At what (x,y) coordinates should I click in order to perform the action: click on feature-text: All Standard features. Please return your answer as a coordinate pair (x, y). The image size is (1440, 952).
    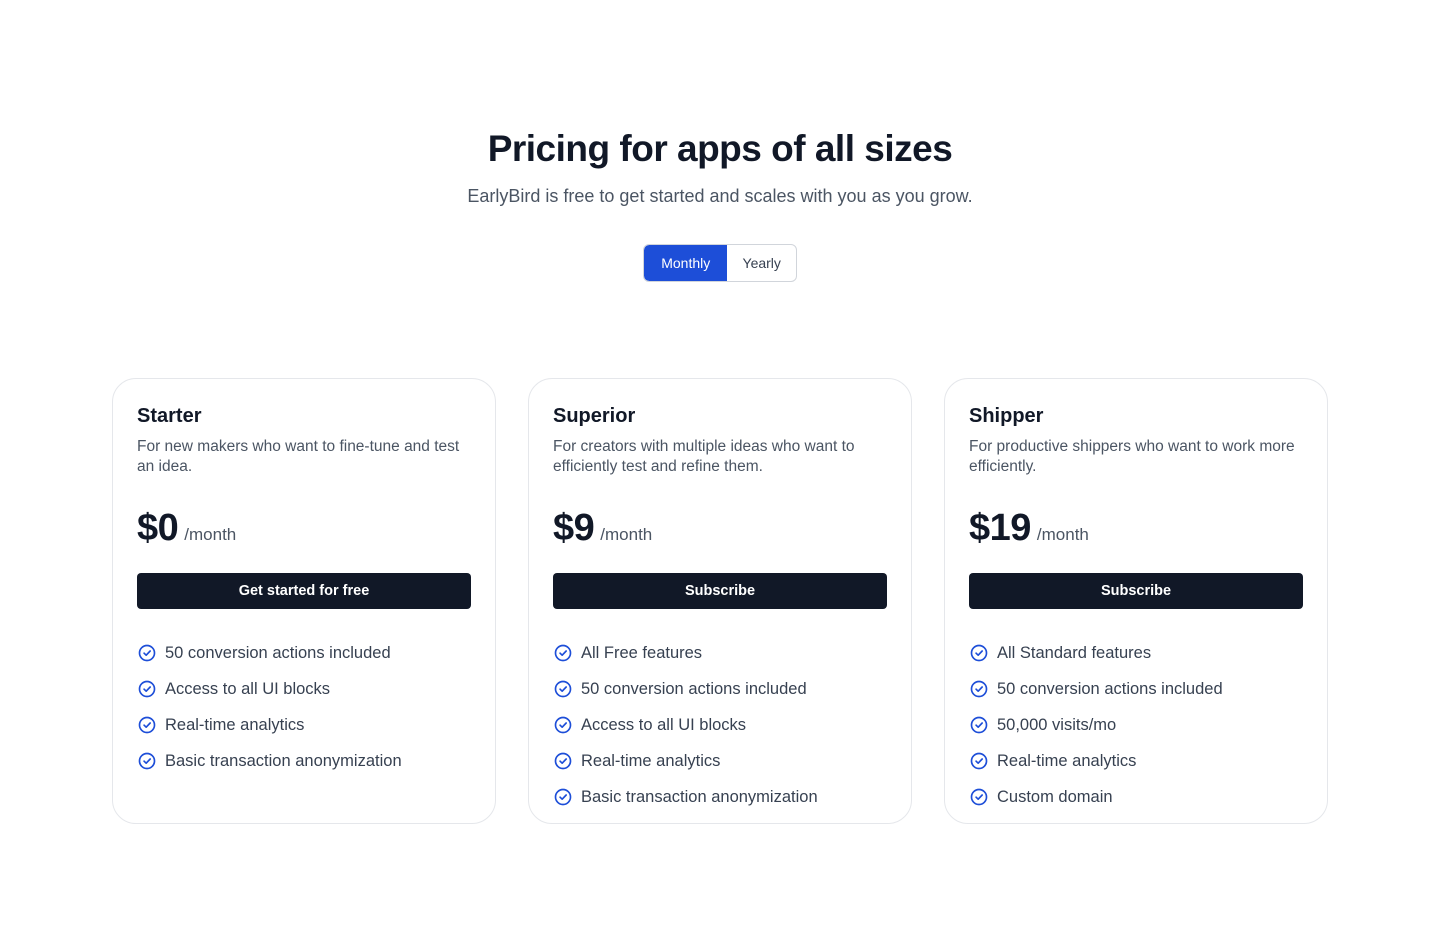
    Looking at the image, I should click on (1074, 652).